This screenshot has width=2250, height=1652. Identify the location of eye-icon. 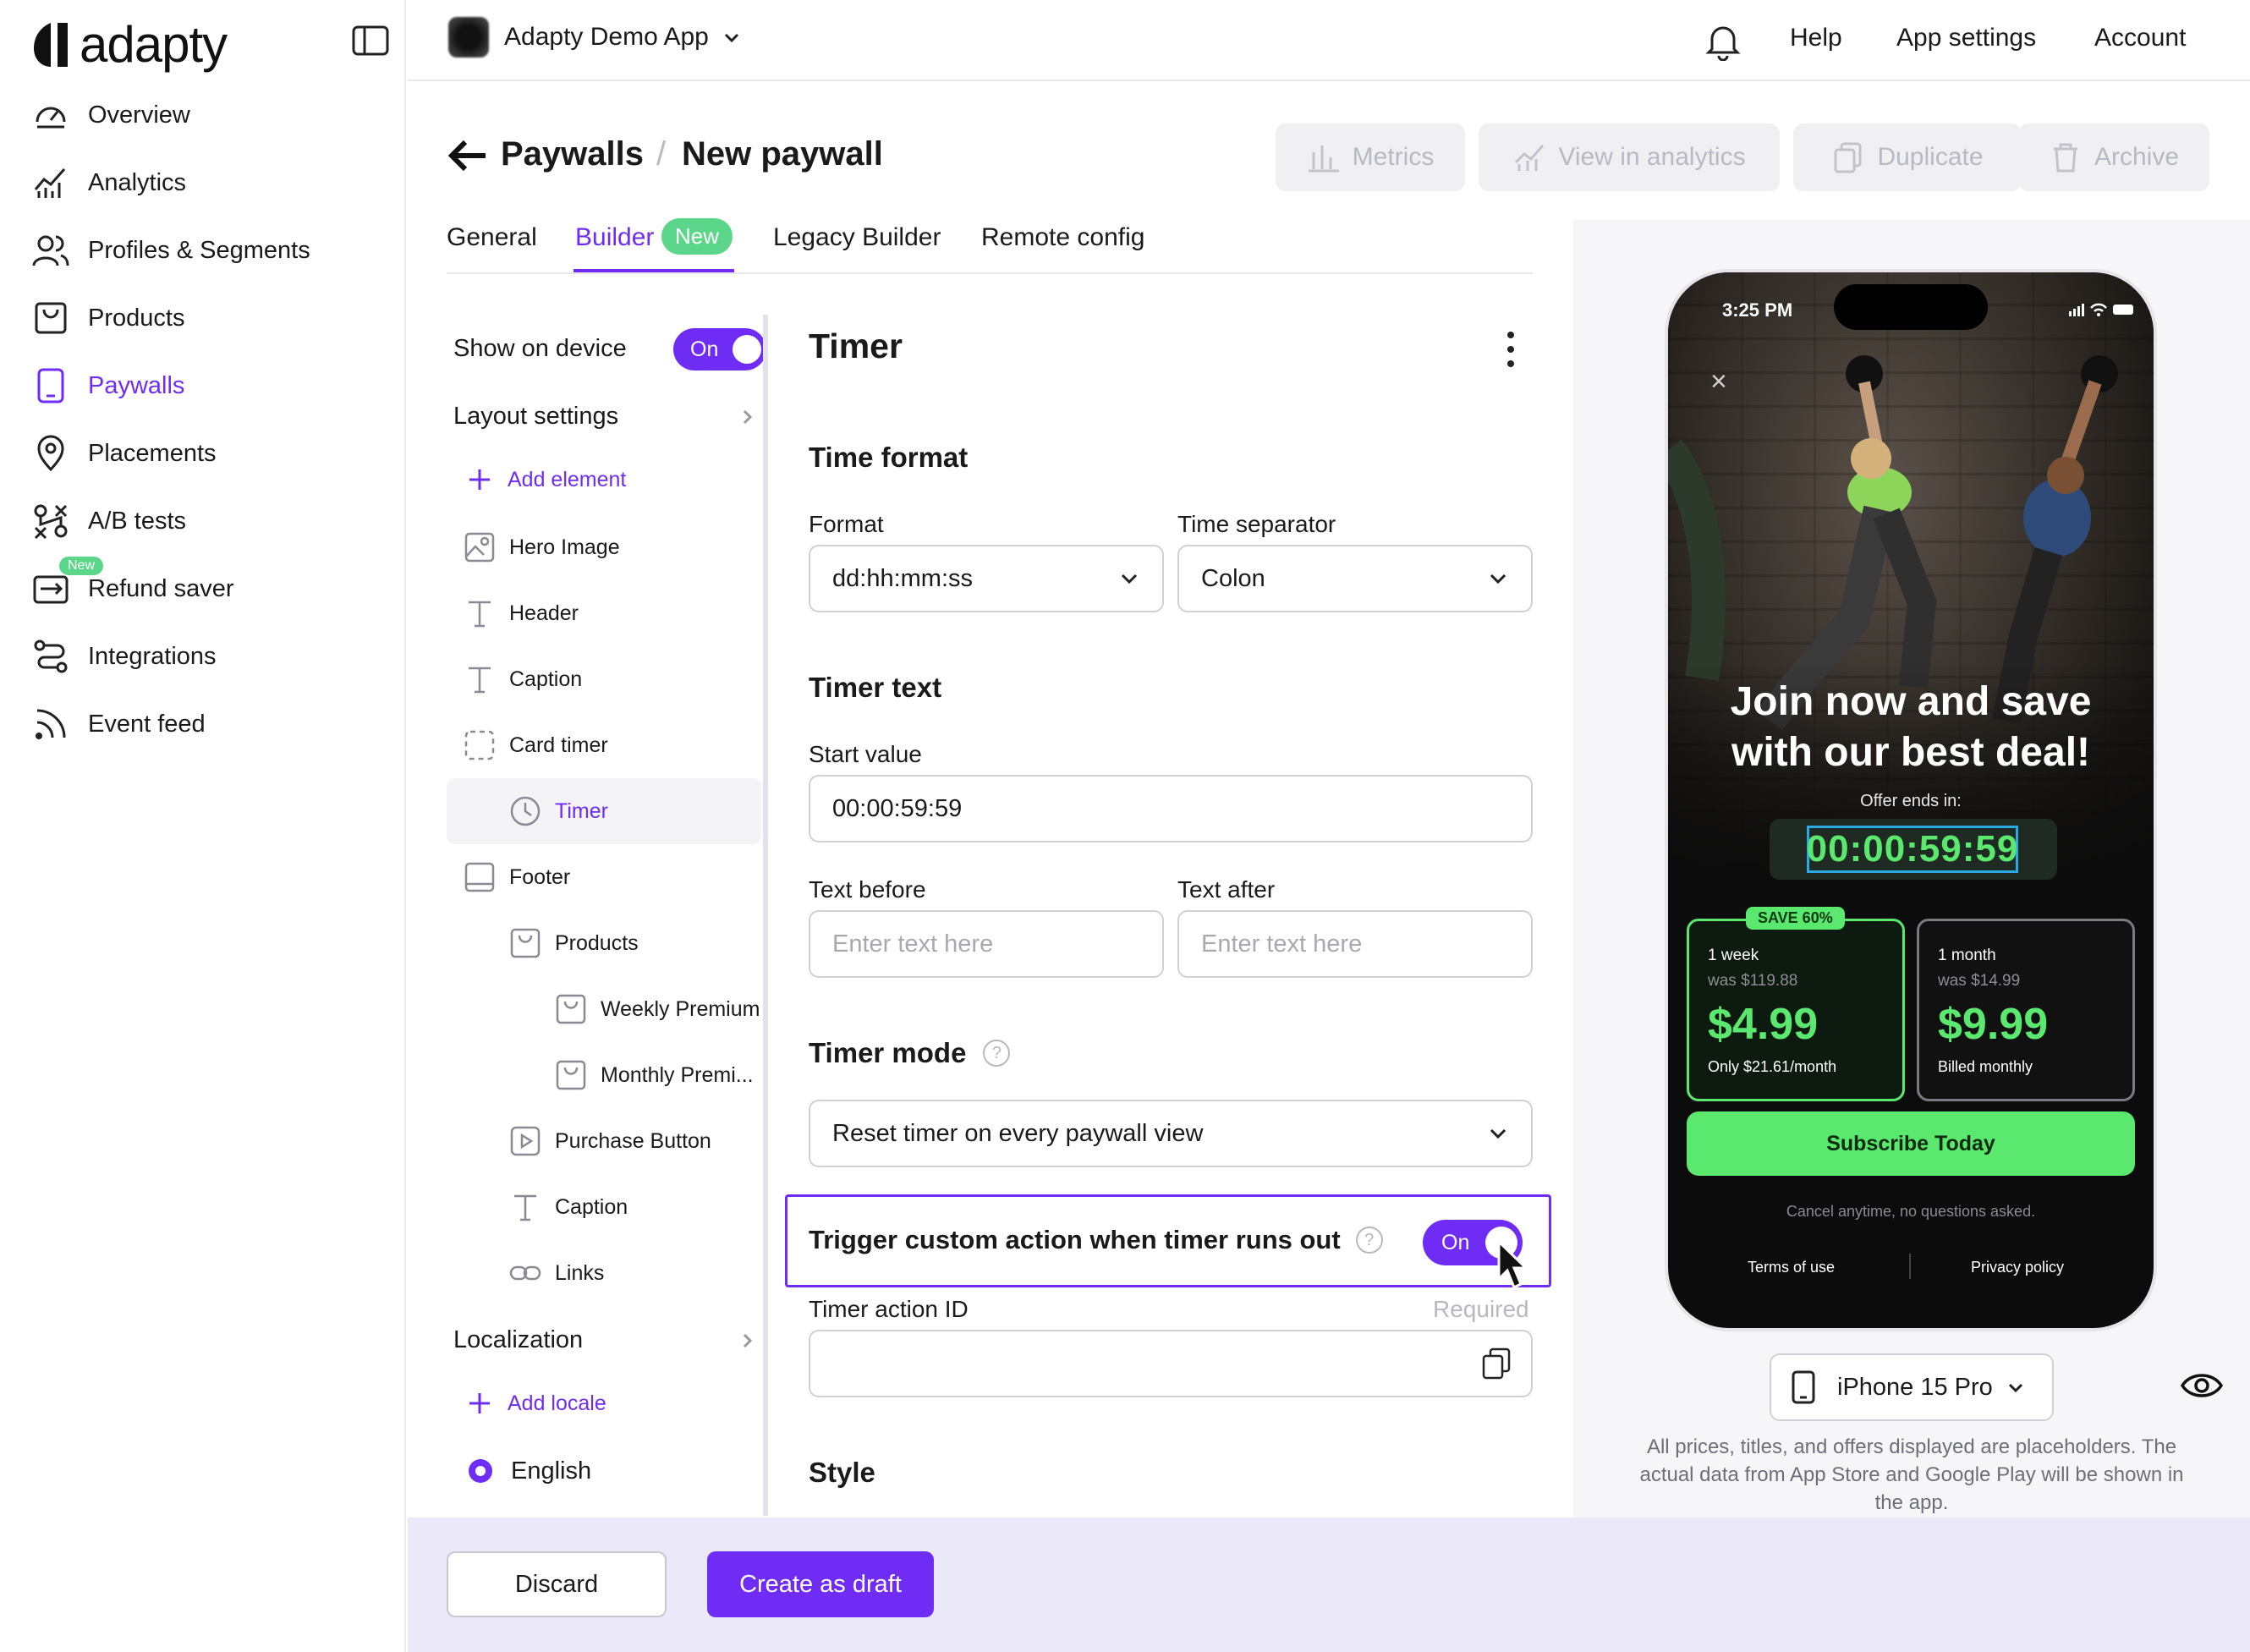
(2202, 1385).